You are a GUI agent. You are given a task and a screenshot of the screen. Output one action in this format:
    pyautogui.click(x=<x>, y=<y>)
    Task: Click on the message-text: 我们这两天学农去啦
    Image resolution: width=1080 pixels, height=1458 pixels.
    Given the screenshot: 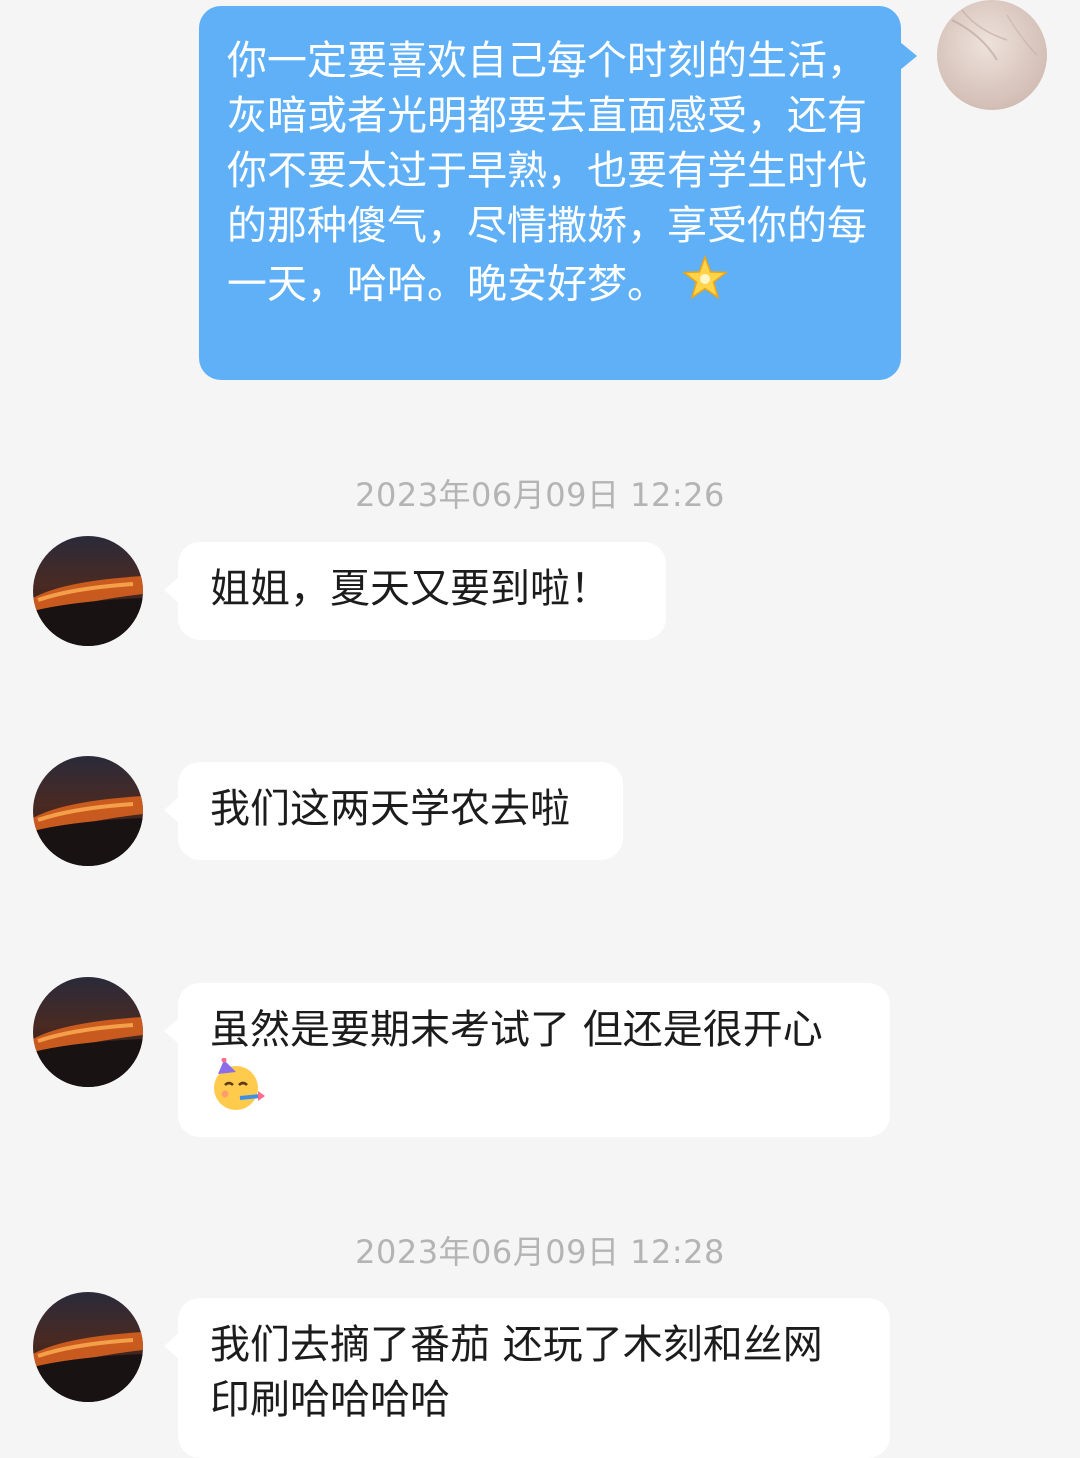 What is the action you would take?
    pyautogui.click(x=390, y=809)
    